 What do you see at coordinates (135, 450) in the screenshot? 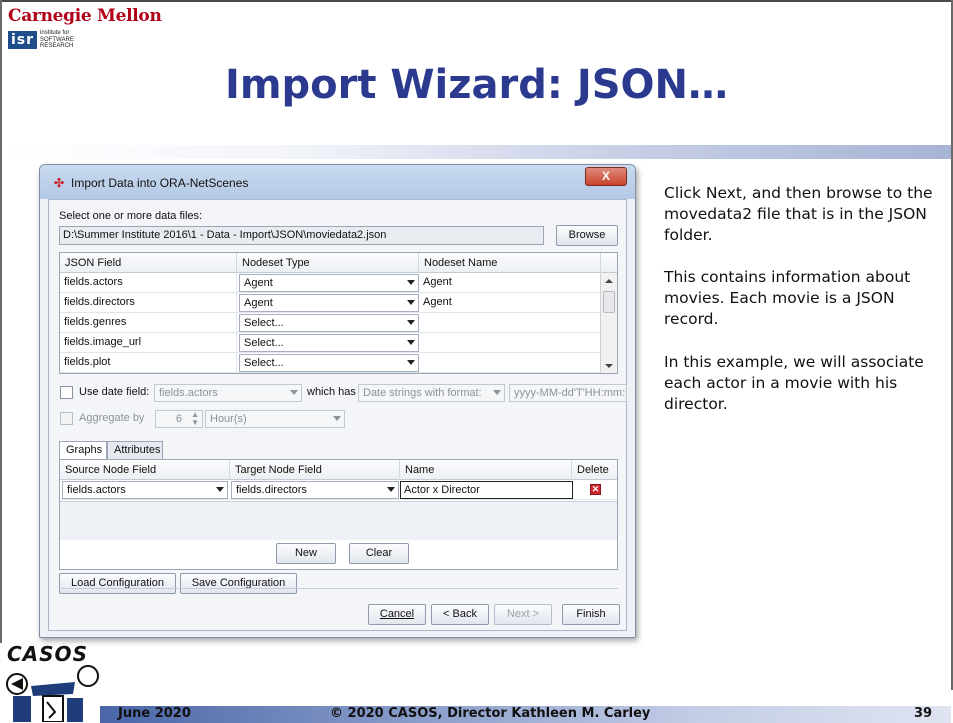
I see `tab-attributes: Attributes` at bounding box center [135, 450].